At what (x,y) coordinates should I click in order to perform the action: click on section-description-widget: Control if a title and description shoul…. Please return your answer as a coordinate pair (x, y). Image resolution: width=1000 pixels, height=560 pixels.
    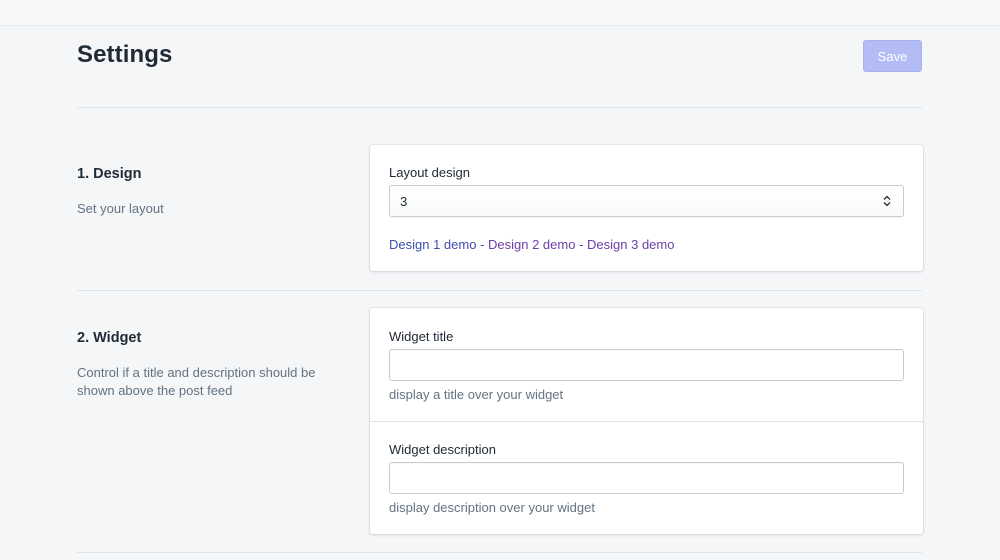
    Looking at the image, I should click on (196, 381).